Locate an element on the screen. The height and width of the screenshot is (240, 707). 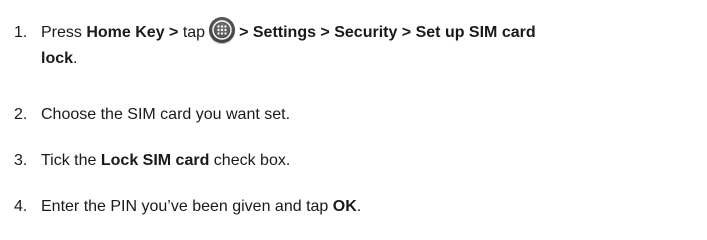
step-3: 3. Tick the Lock SIM card check box. is located at coordinates (357, 161).